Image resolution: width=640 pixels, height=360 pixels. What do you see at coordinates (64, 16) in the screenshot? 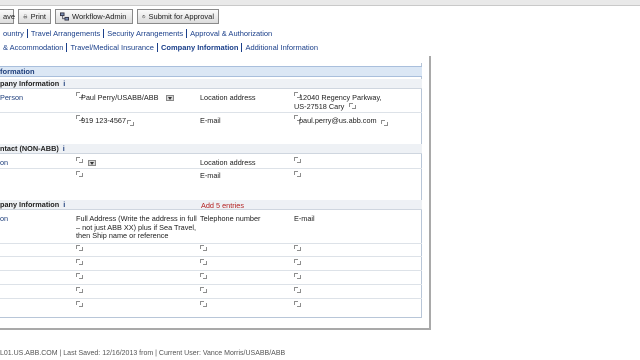
I see `workflow-icon` at bounding box center [64, 16].